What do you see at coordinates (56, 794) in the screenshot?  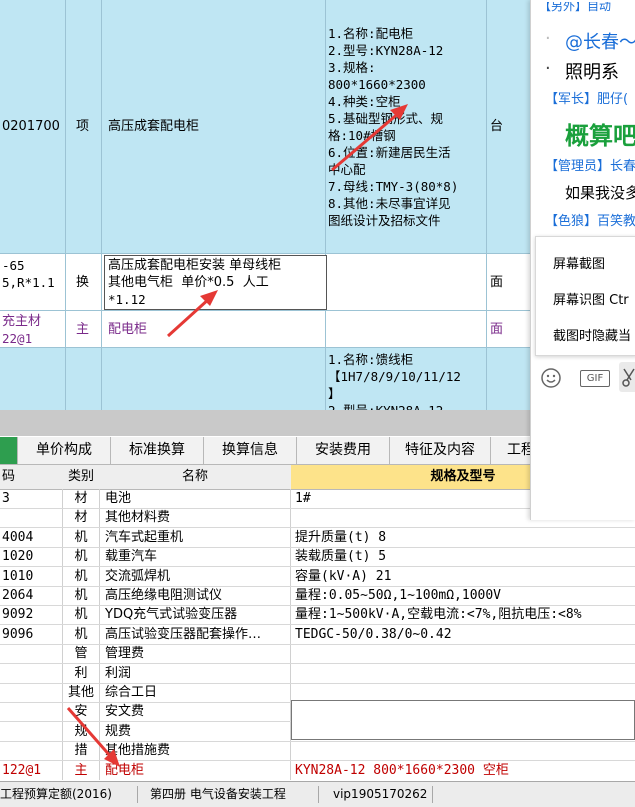 I see `status-quota: 工程预算定额(2016)` at bounding box center [56, 794].